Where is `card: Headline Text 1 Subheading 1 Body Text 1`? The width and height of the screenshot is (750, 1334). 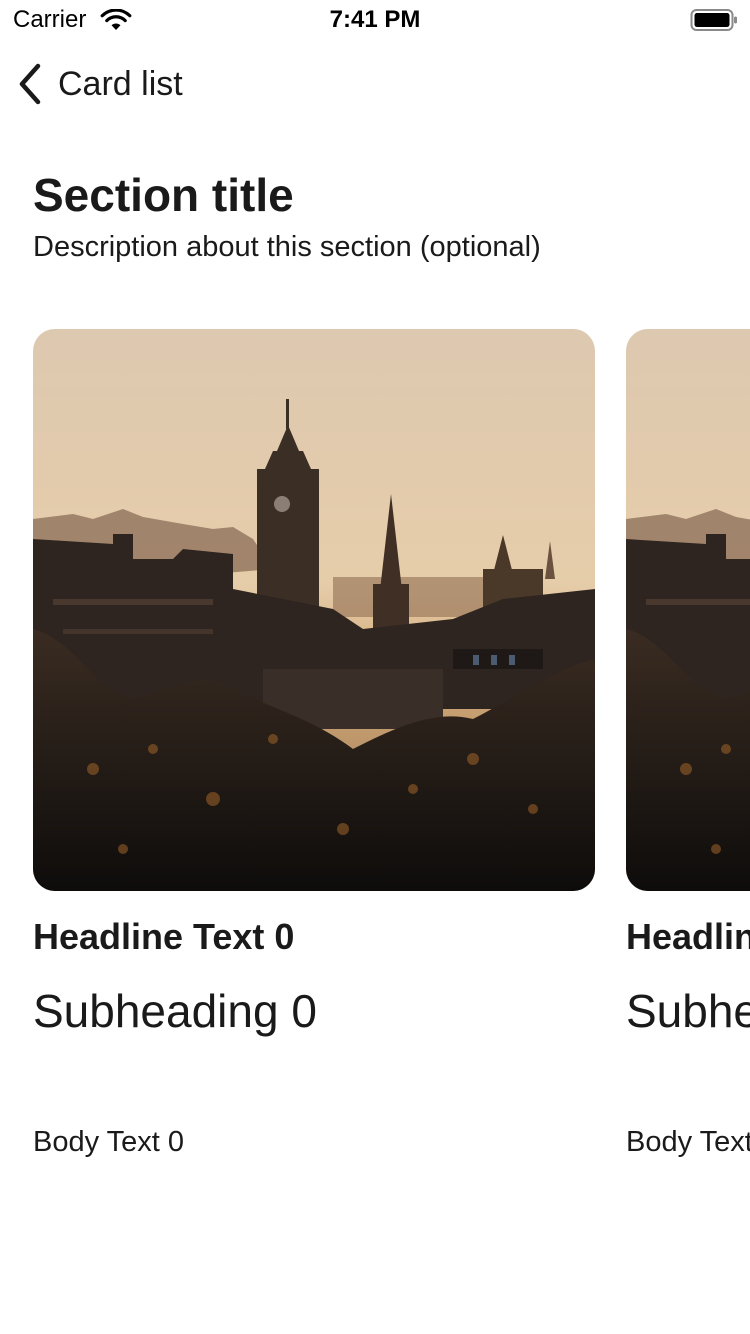
card: Headline Text 1 Subheading 1 Body Text 1 is located at coordinates (688, 743).